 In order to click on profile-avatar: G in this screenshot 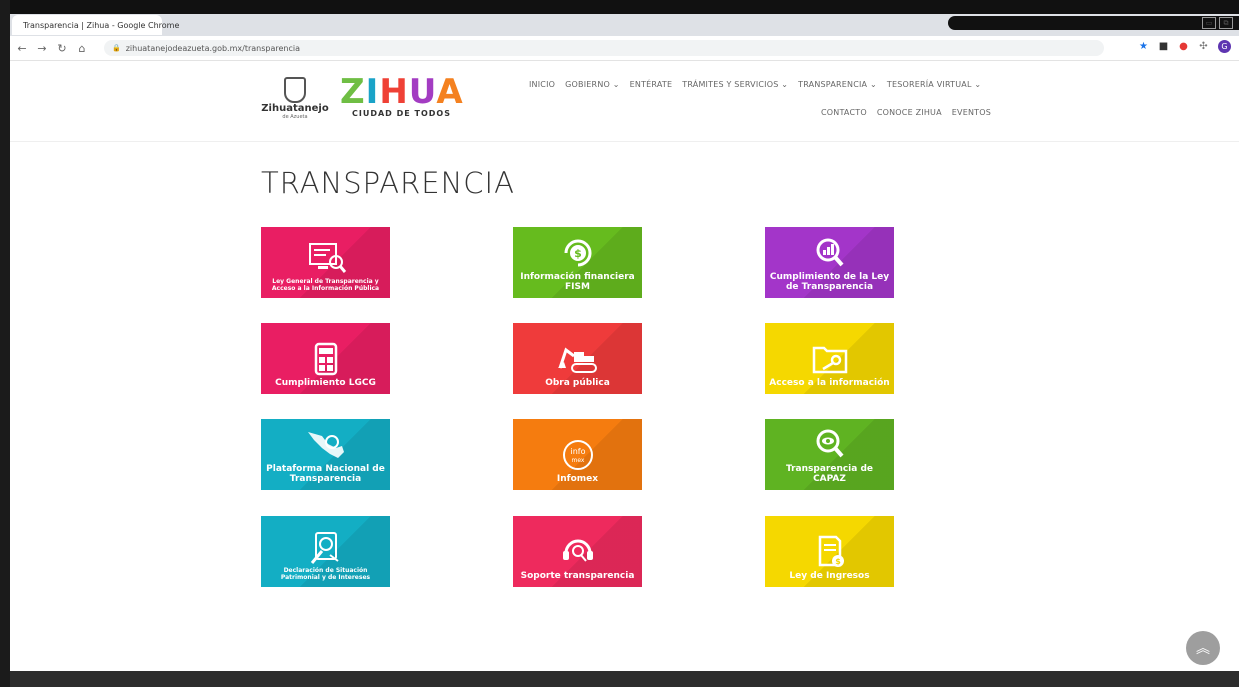, I will do `click(1224, 46)`.